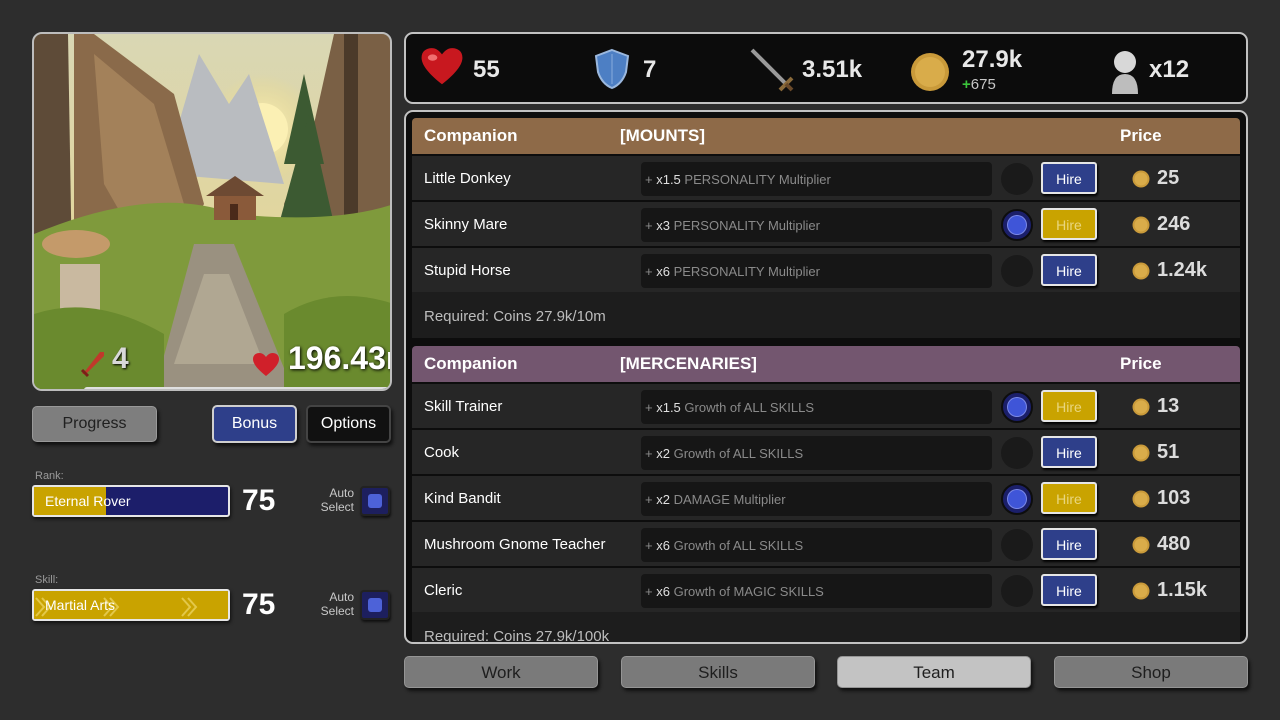 The width and height of the screenshot is (1280, 720). I want to click on health-bar, so click(237, 388).